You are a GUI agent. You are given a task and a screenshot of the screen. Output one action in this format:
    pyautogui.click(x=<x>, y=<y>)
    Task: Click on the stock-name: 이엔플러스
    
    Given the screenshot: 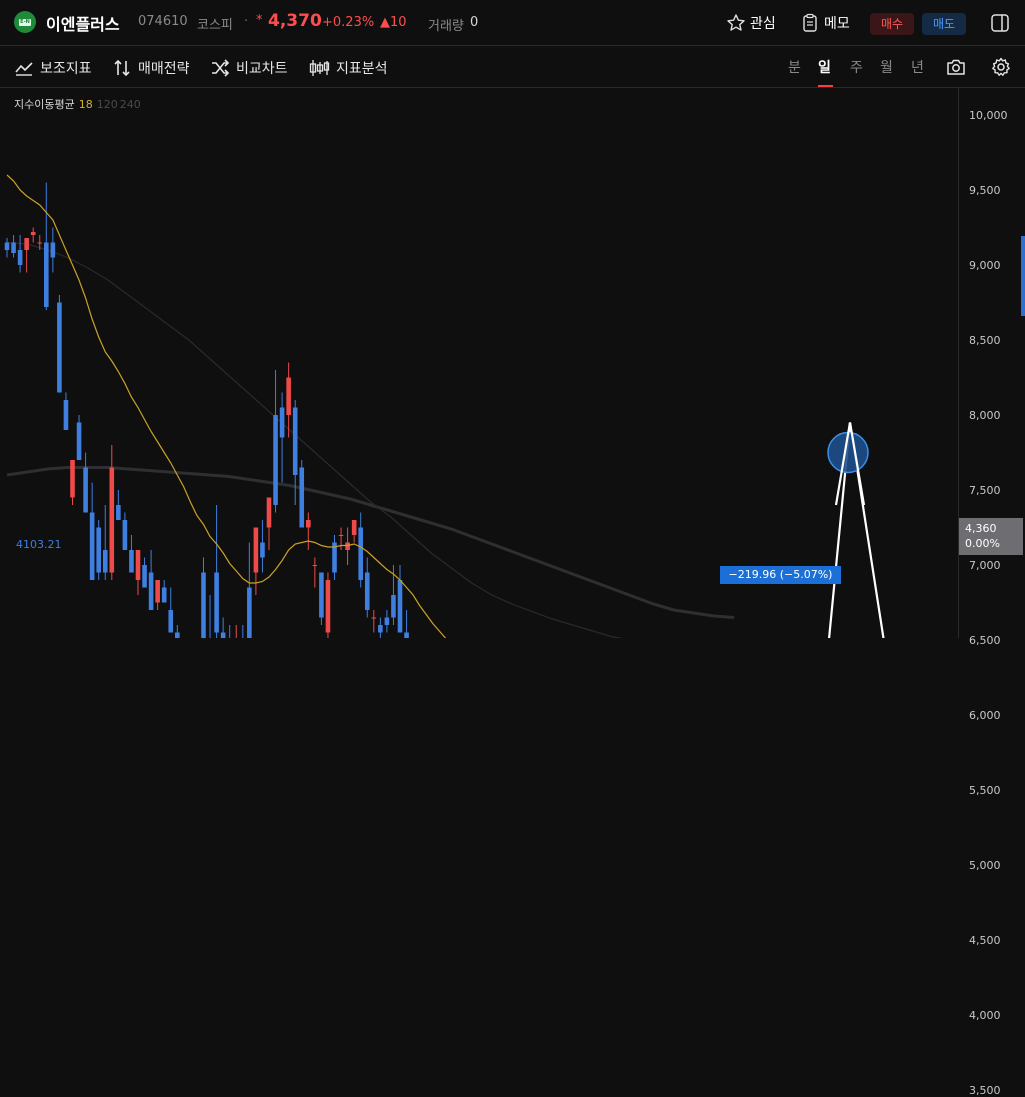 What is the action you would take?
    pyautogui.click(x=83, y=23)
    